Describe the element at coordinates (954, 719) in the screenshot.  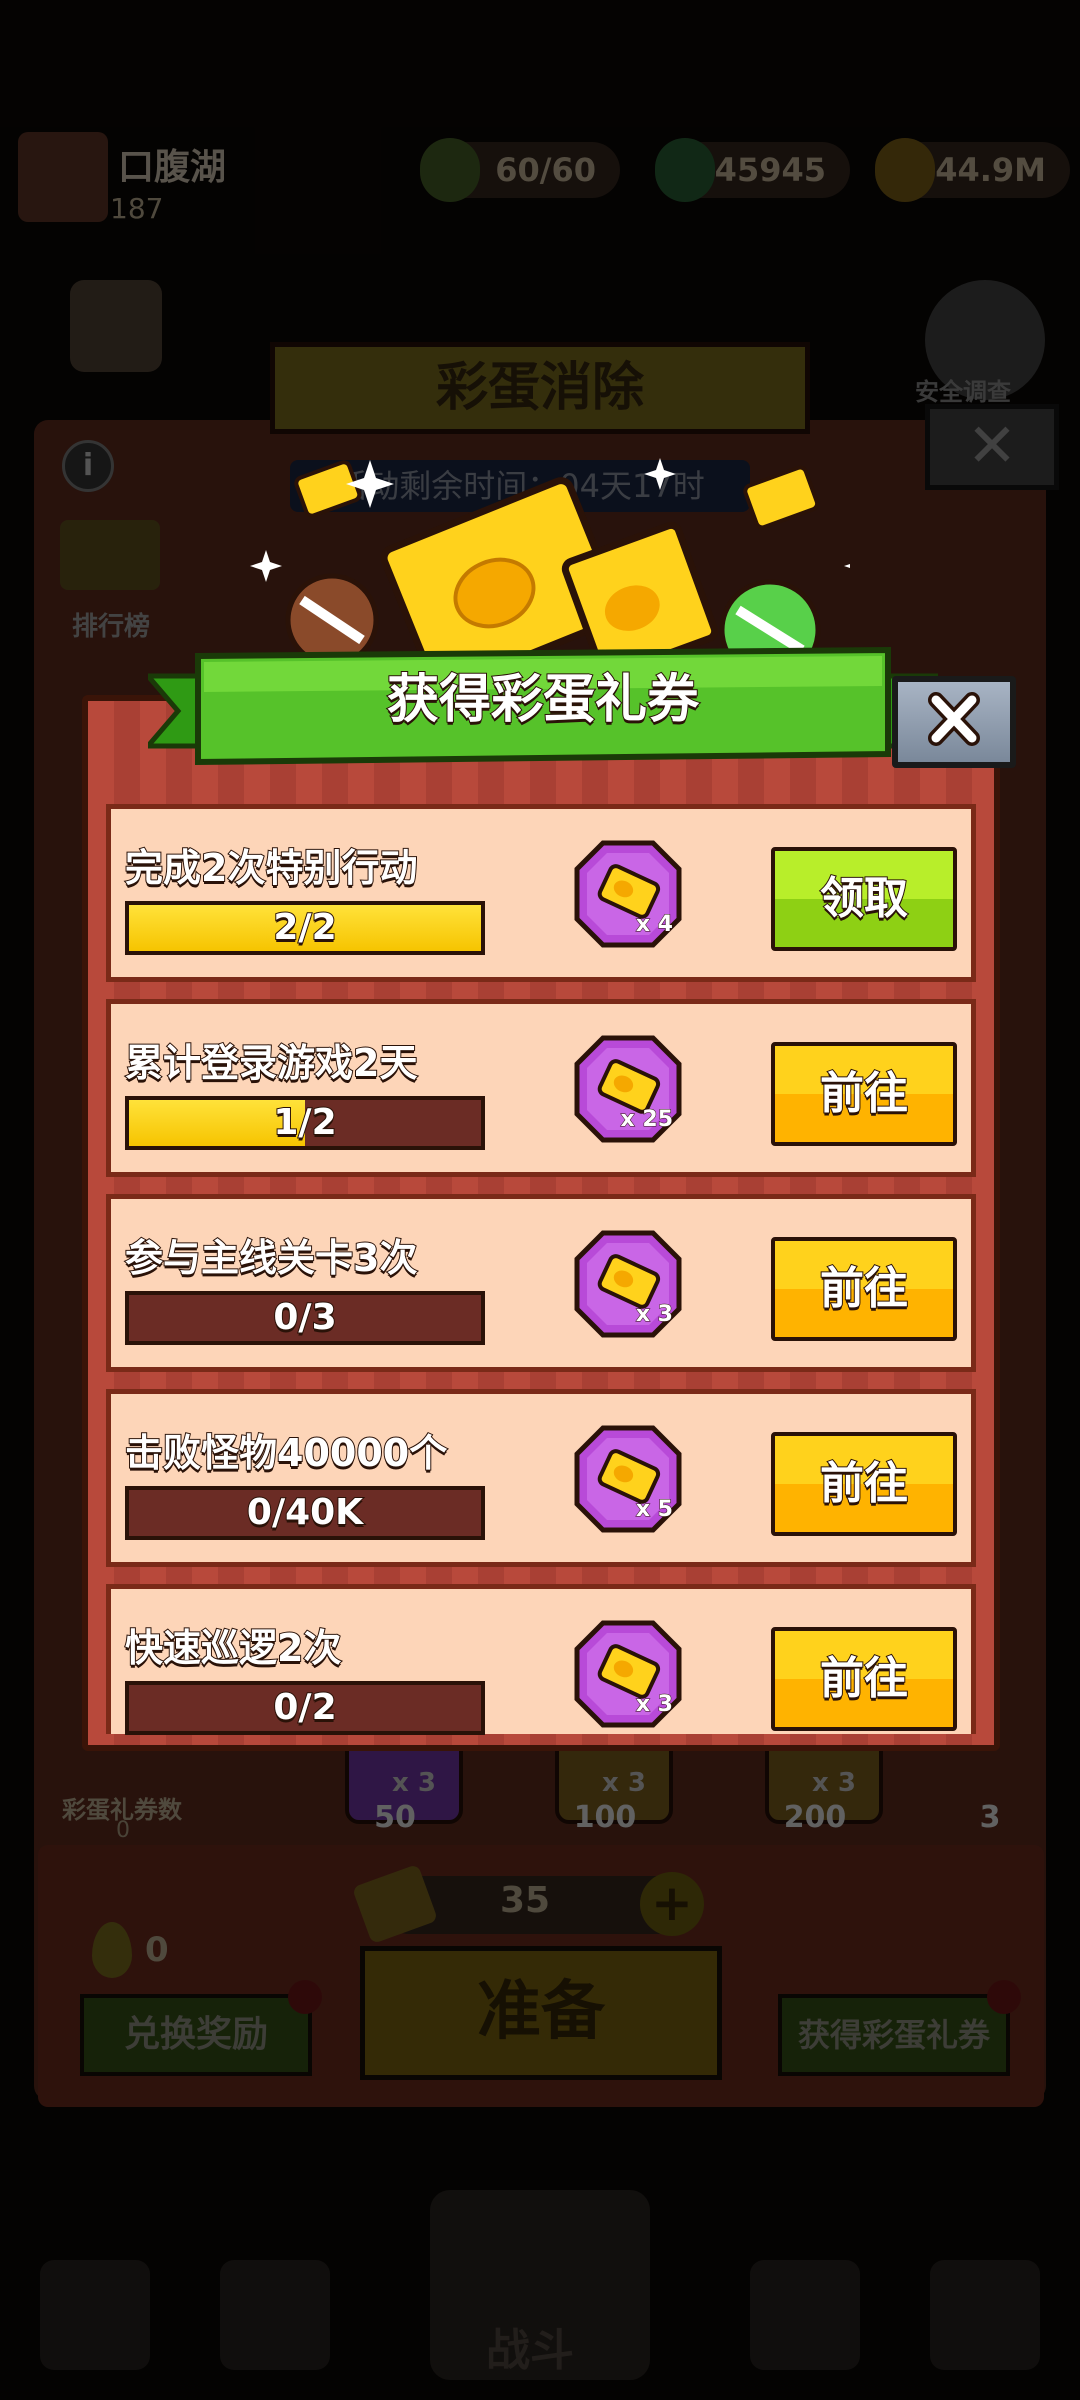
I see `close-x-icon` at that location.